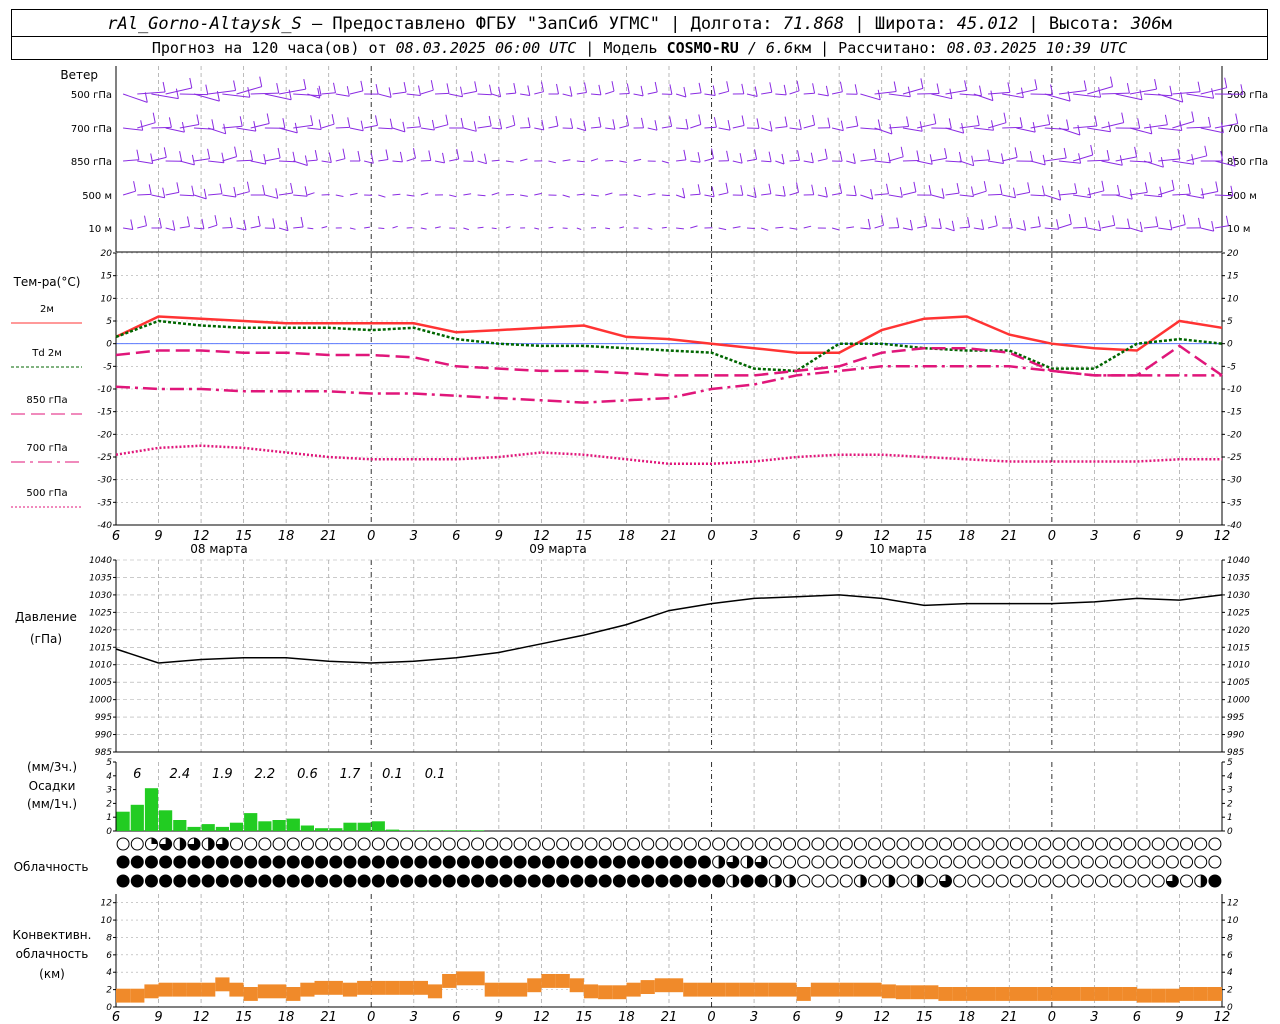  What do you see at coordinates (1233, 904) in the screenshot?
I see `conv-ytick-right: 12` at bounding box center [1233, 904].